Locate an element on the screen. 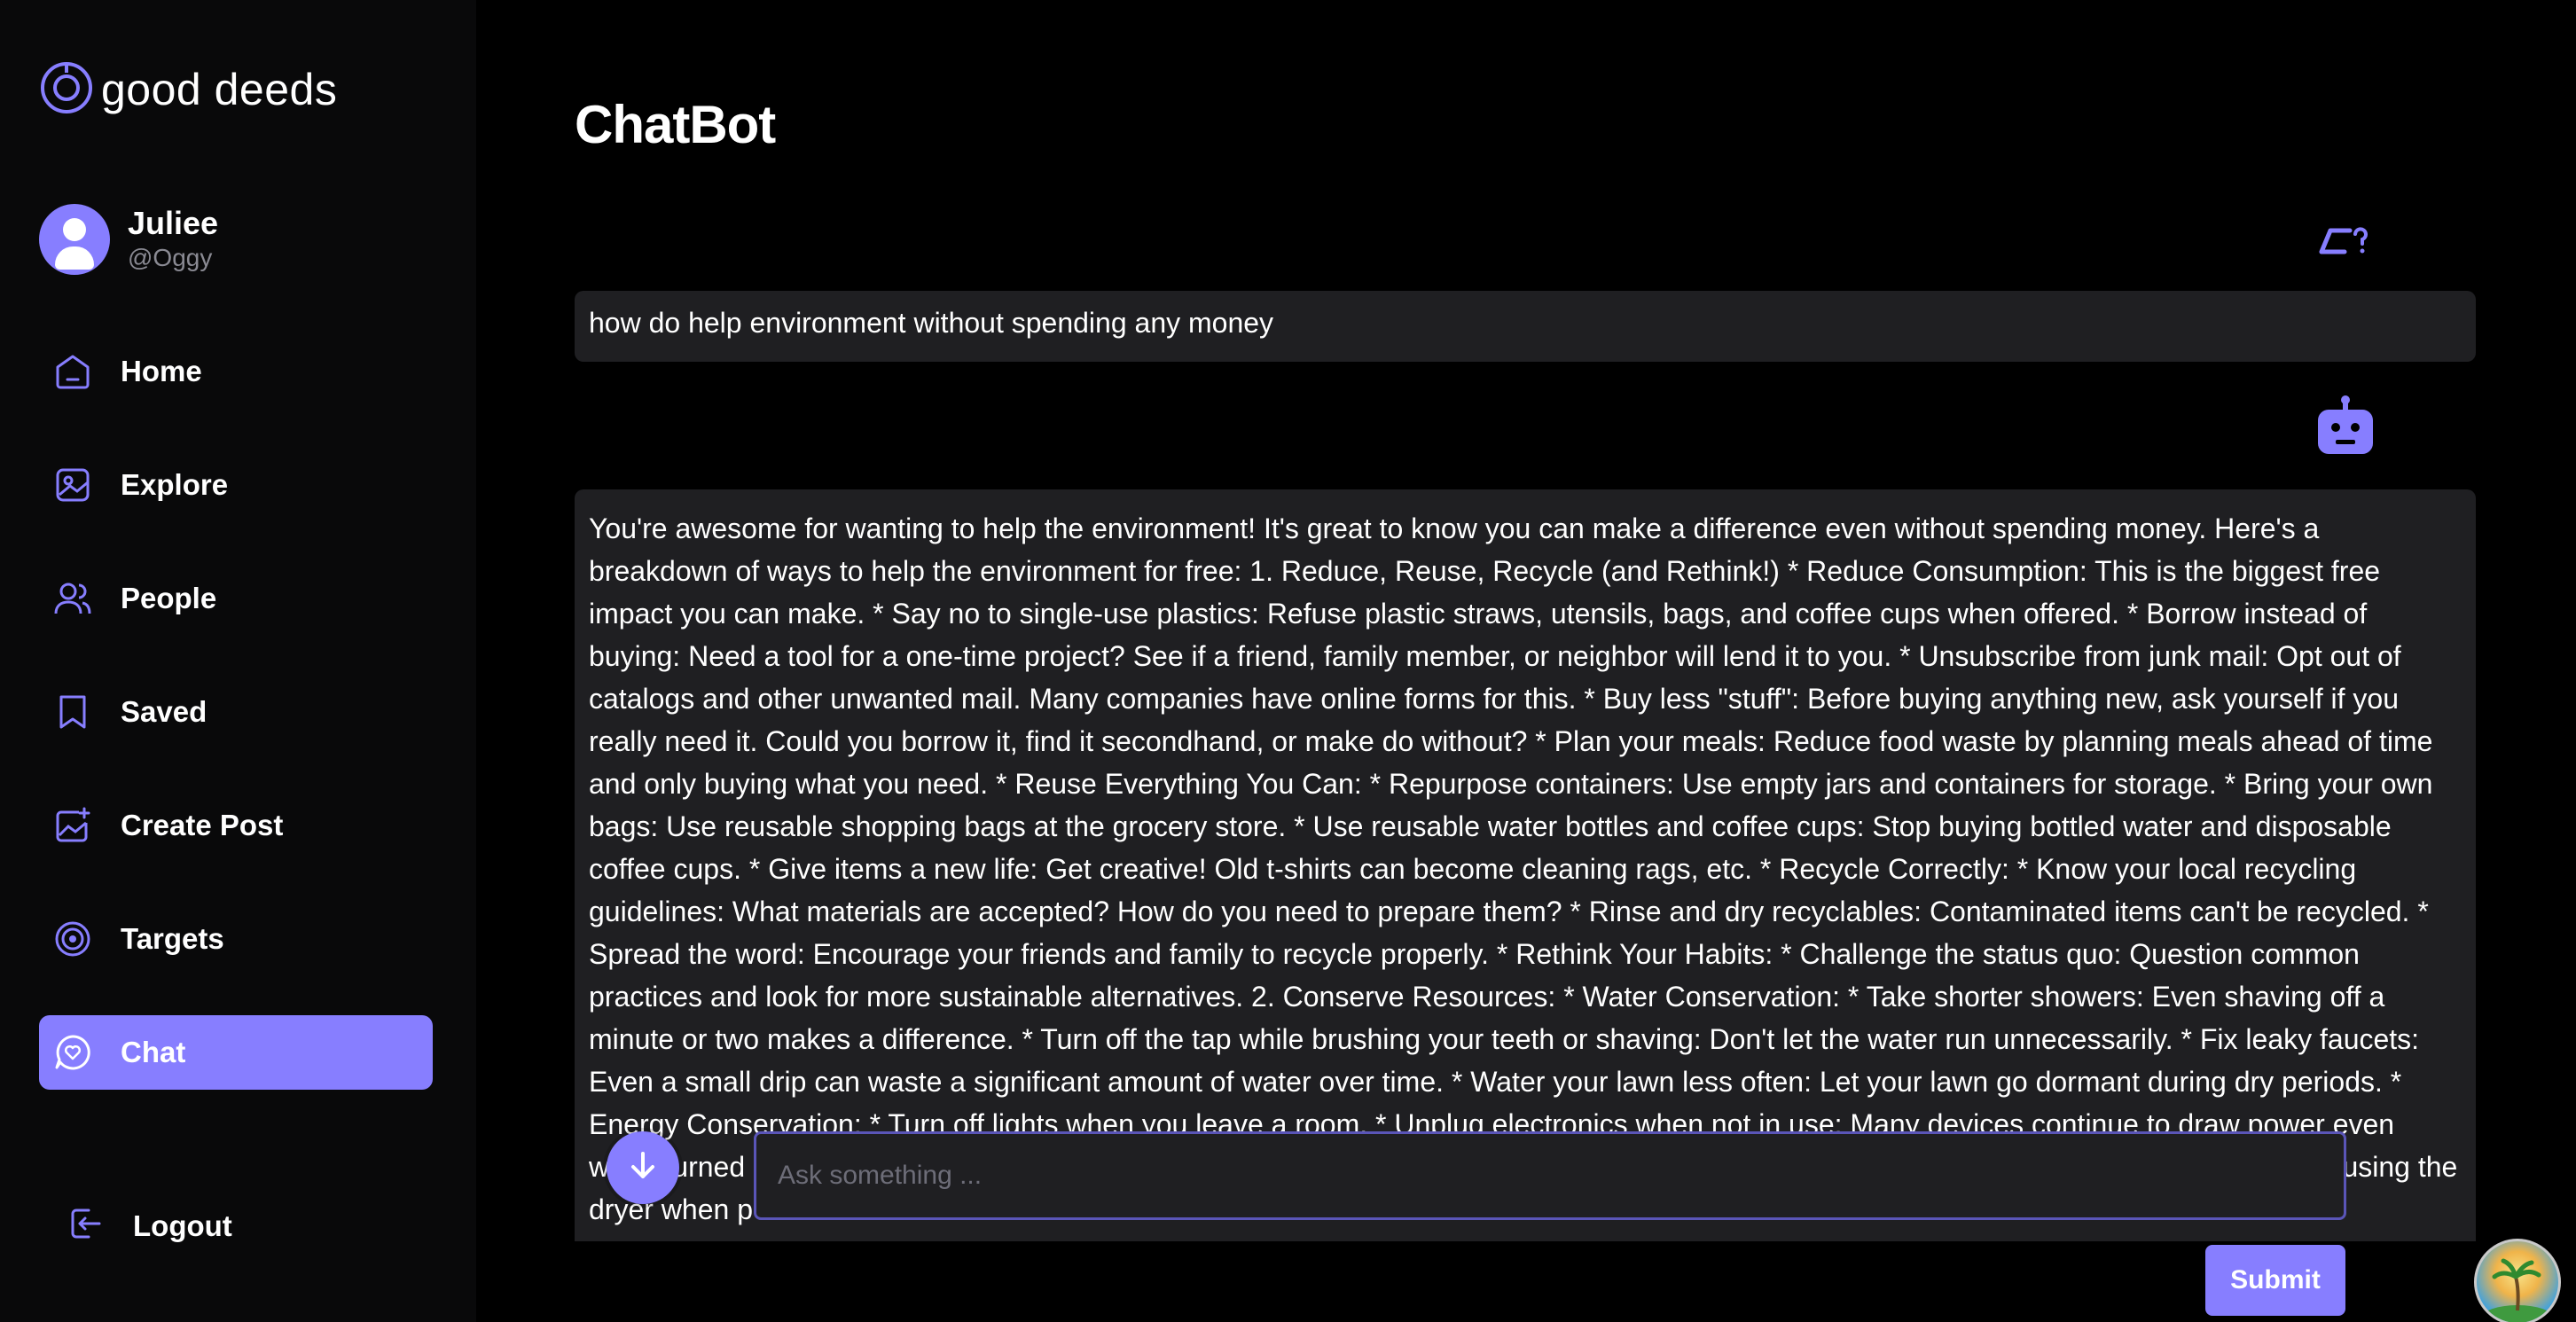 This screenshot has height=1322, width=2576. bot-icon is located at coordinates (2345, 426).